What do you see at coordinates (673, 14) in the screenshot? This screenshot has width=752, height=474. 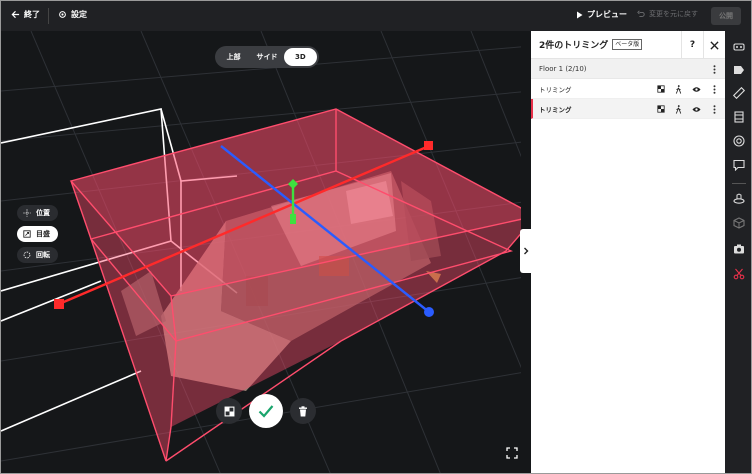 I see `undo-label: 変更を元に戻す` at bounding box center [673, 14].